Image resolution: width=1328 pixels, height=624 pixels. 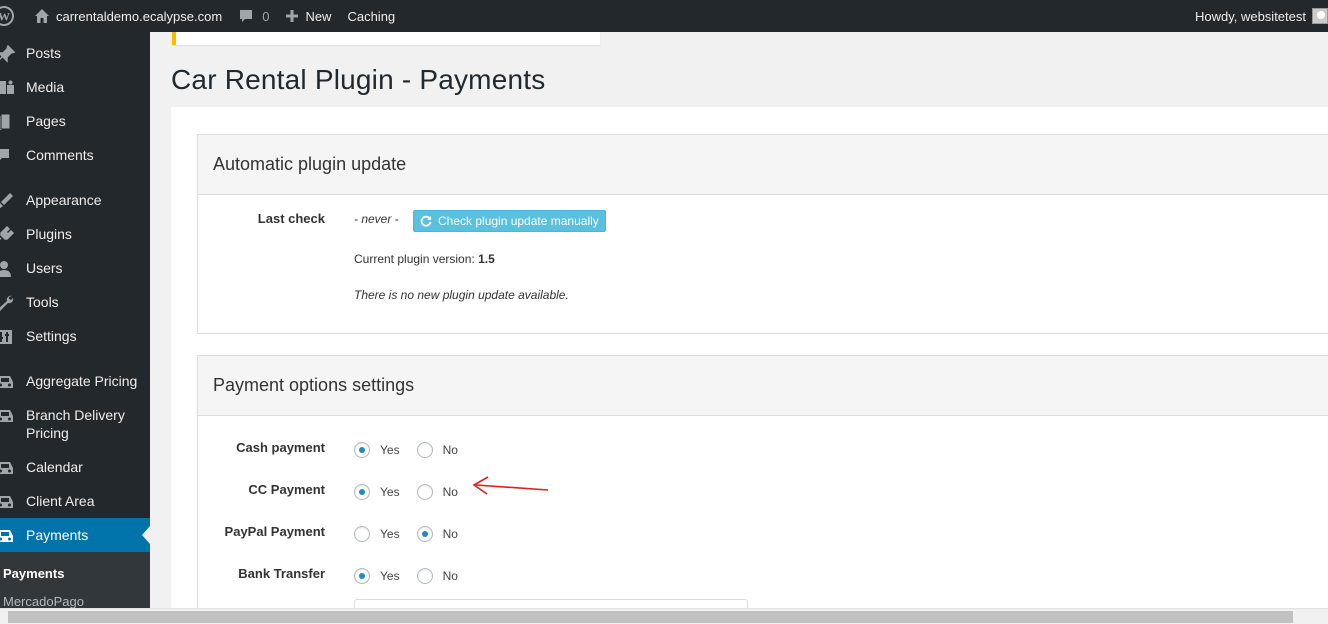 I want to click on current-version-label: Current plugin version:, so click(x=414, y=259).